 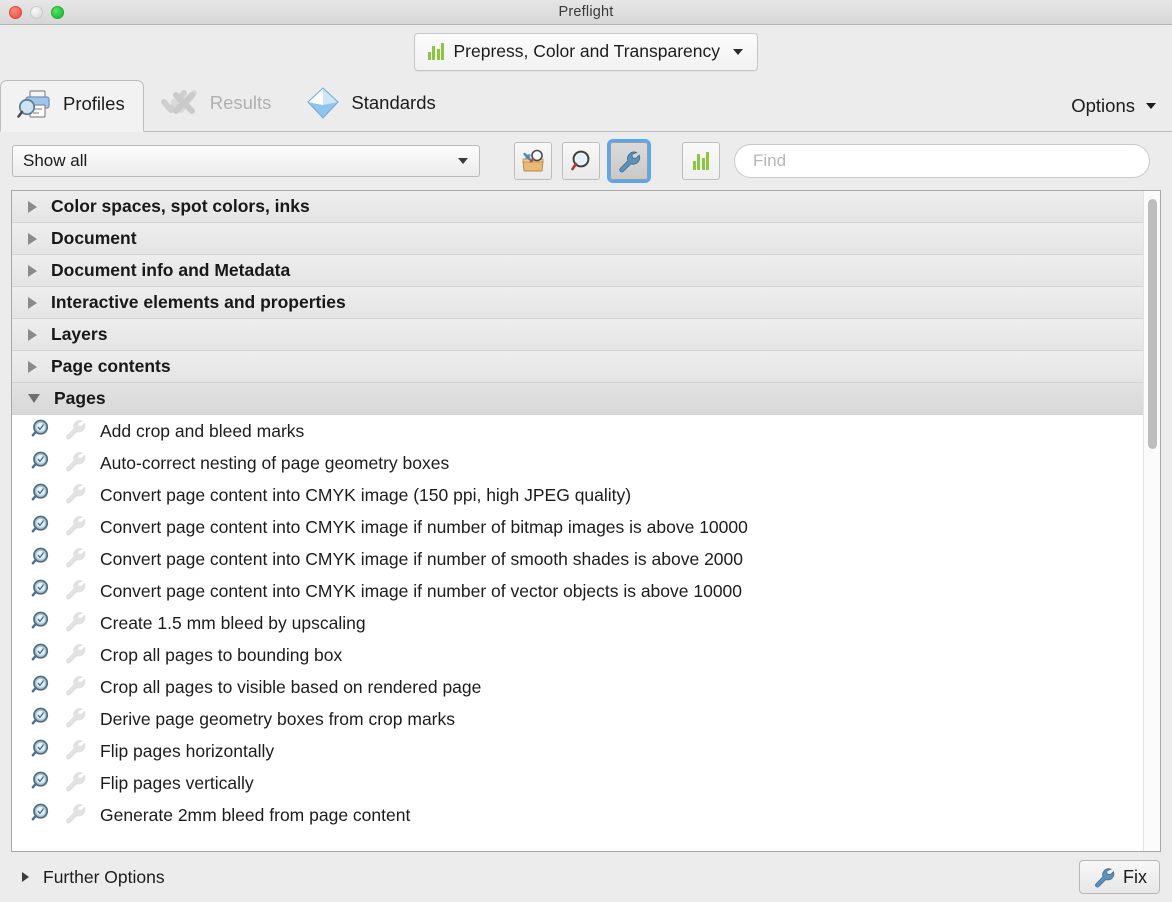 I want to click on rule-item-row: Add crop and bleed marks, so click(x=577, y=431).